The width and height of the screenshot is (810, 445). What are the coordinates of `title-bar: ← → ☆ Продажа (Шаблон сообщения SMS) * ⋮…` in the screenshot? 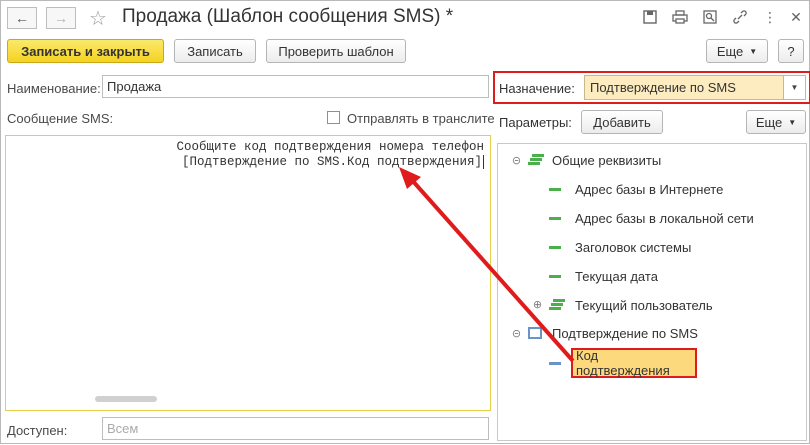 It's located at (405, 18).